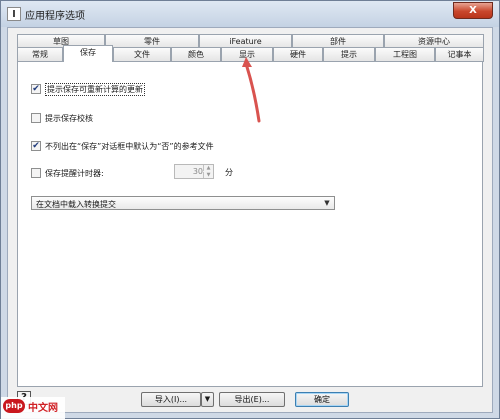 The width and height of the screenshot is (500, 420). Describe the element at coordinates (250, 14) in the screenshot. I see `title-bar: I 应用程序选项 X` at that location.